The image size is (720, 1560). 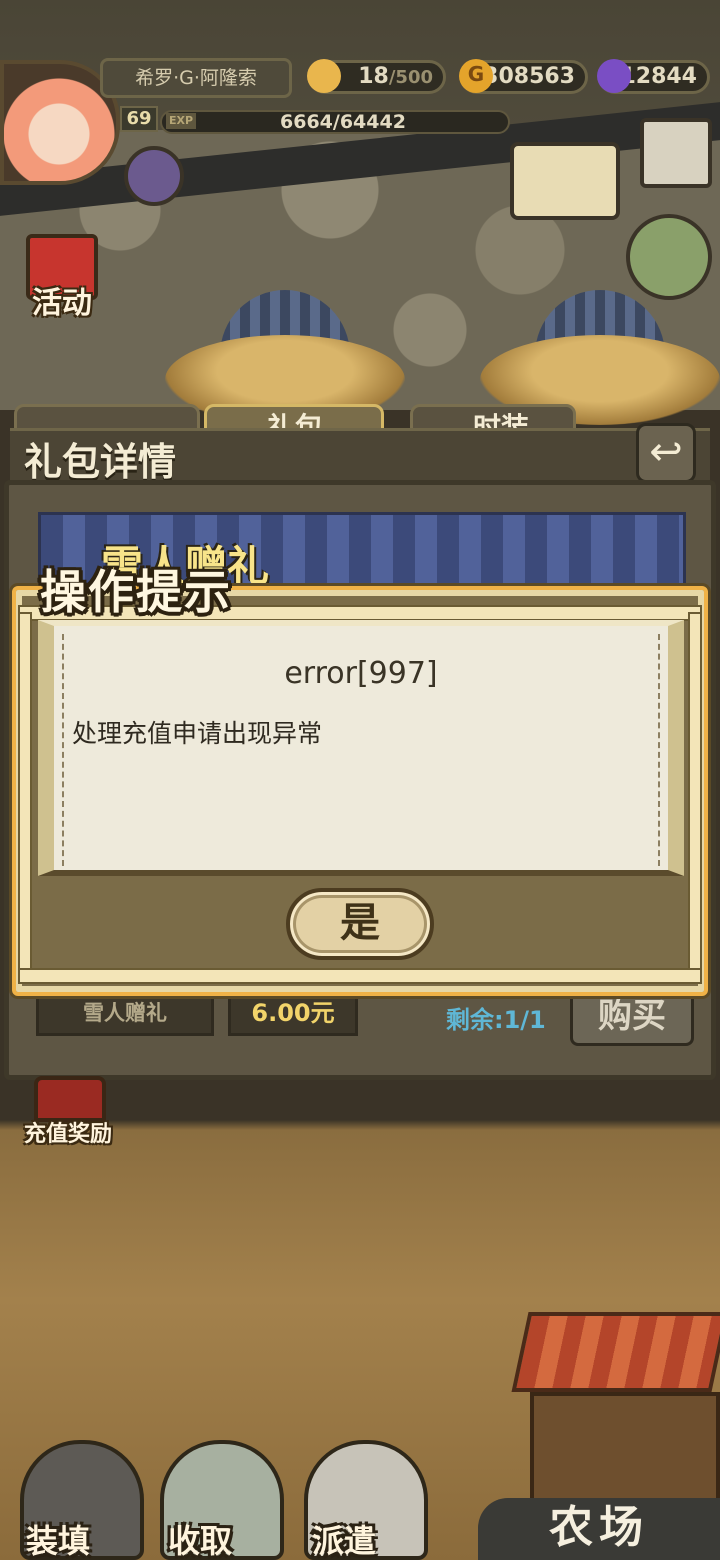 What do you see at coordinates (68, 1134) in the screenshot?
I see `recharge-label: 充值奖励` at bounding box center [68, 1134].